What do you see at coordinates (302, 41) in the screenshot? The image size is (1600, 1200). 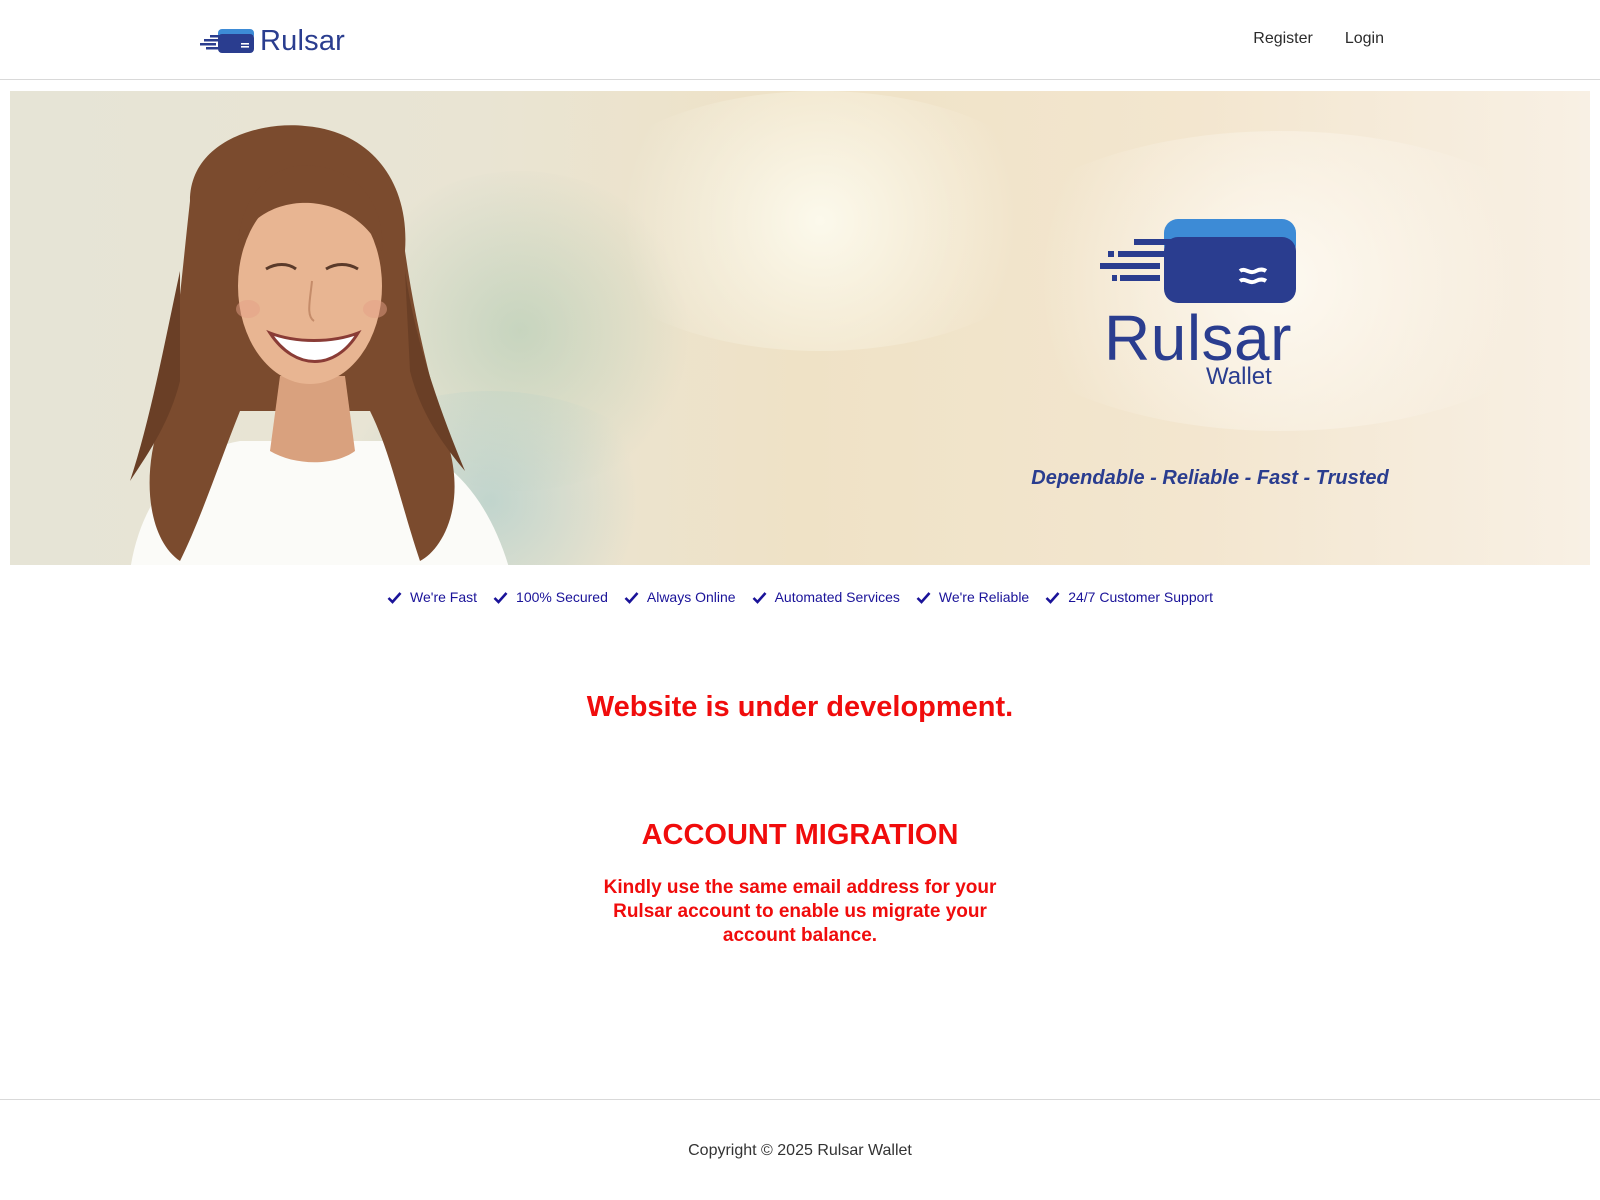 I see `brand-name: Rulsar` at bounding box center [302, 41].